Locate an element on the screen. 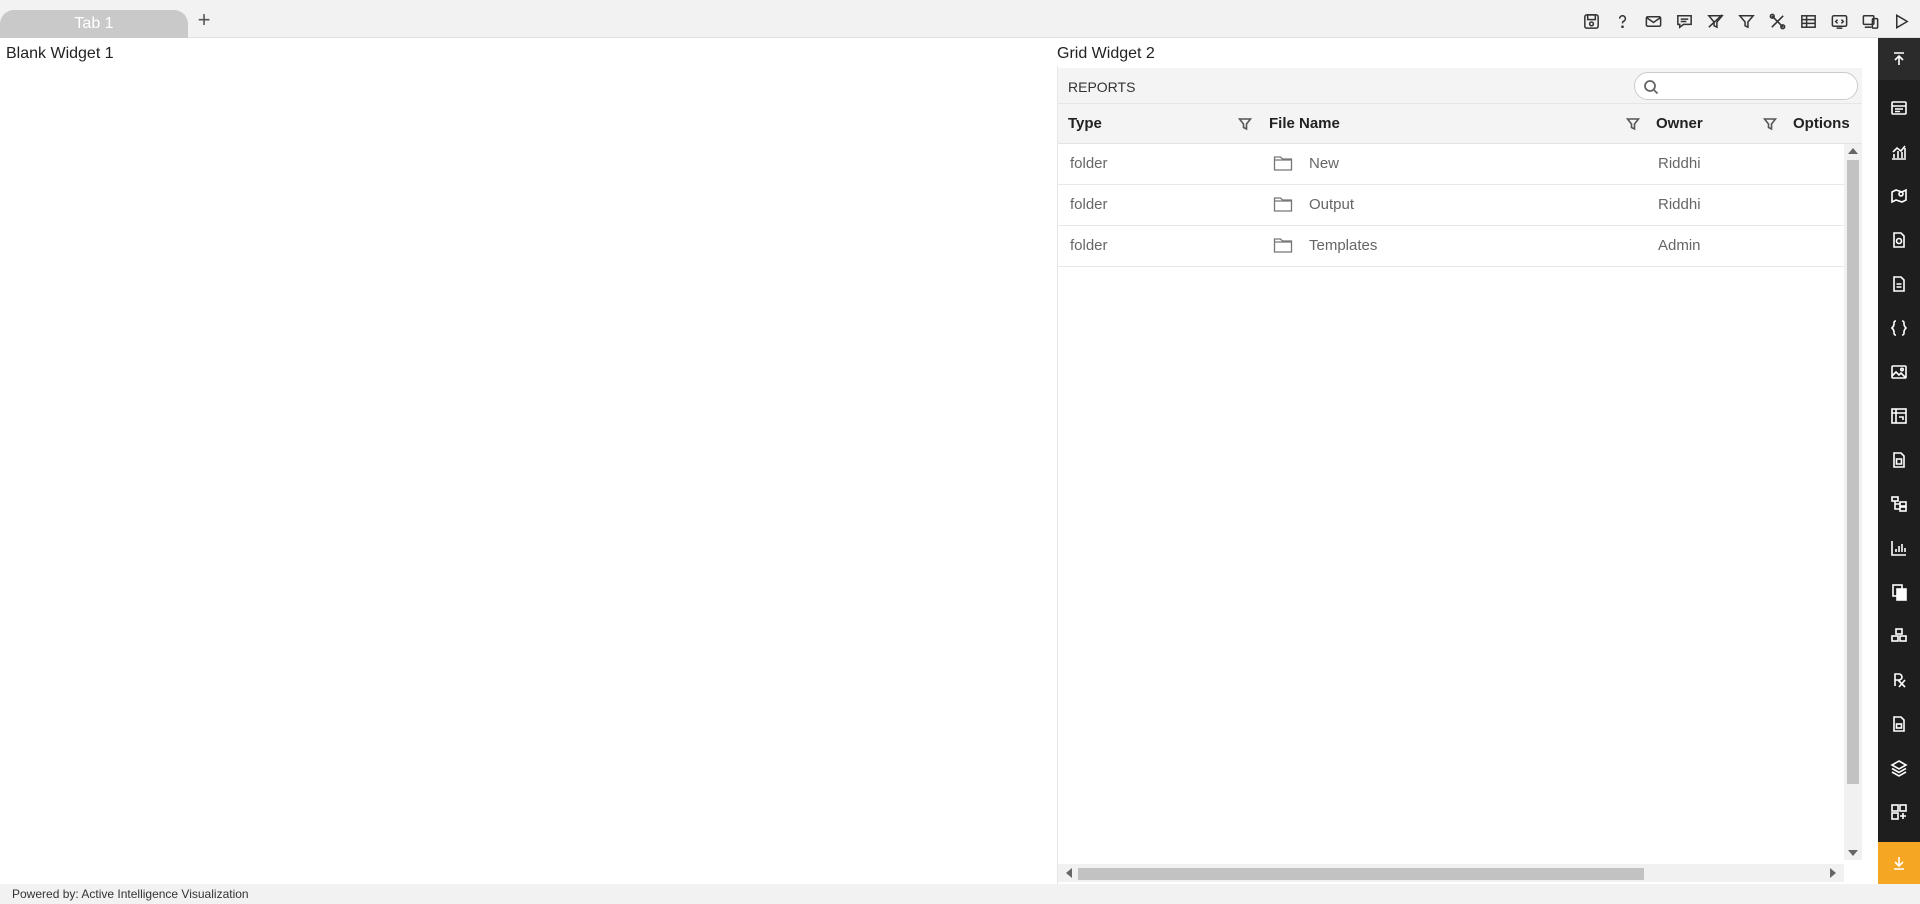 The height and width of the screenshot is (904, 1920). search-box is located at coordinates (1746, 86).